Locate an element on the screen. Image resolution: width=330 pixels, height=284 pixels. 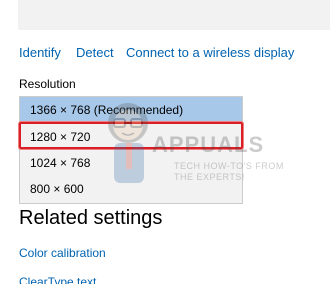
related-settings-heading: Related settings is located at coordinates (91, 218).